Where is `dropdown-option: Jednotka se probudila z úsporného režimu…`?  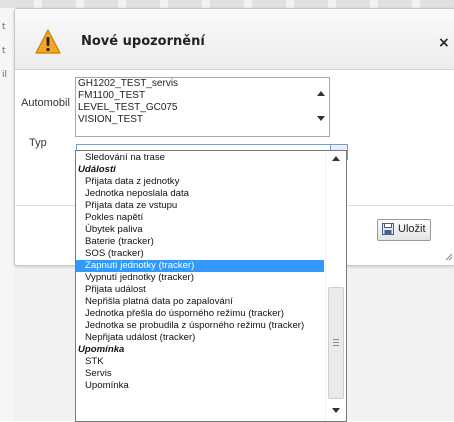
dropdown-option: Jednotka se probudila z úsporného režimu… is located at coordinates (200, 326).